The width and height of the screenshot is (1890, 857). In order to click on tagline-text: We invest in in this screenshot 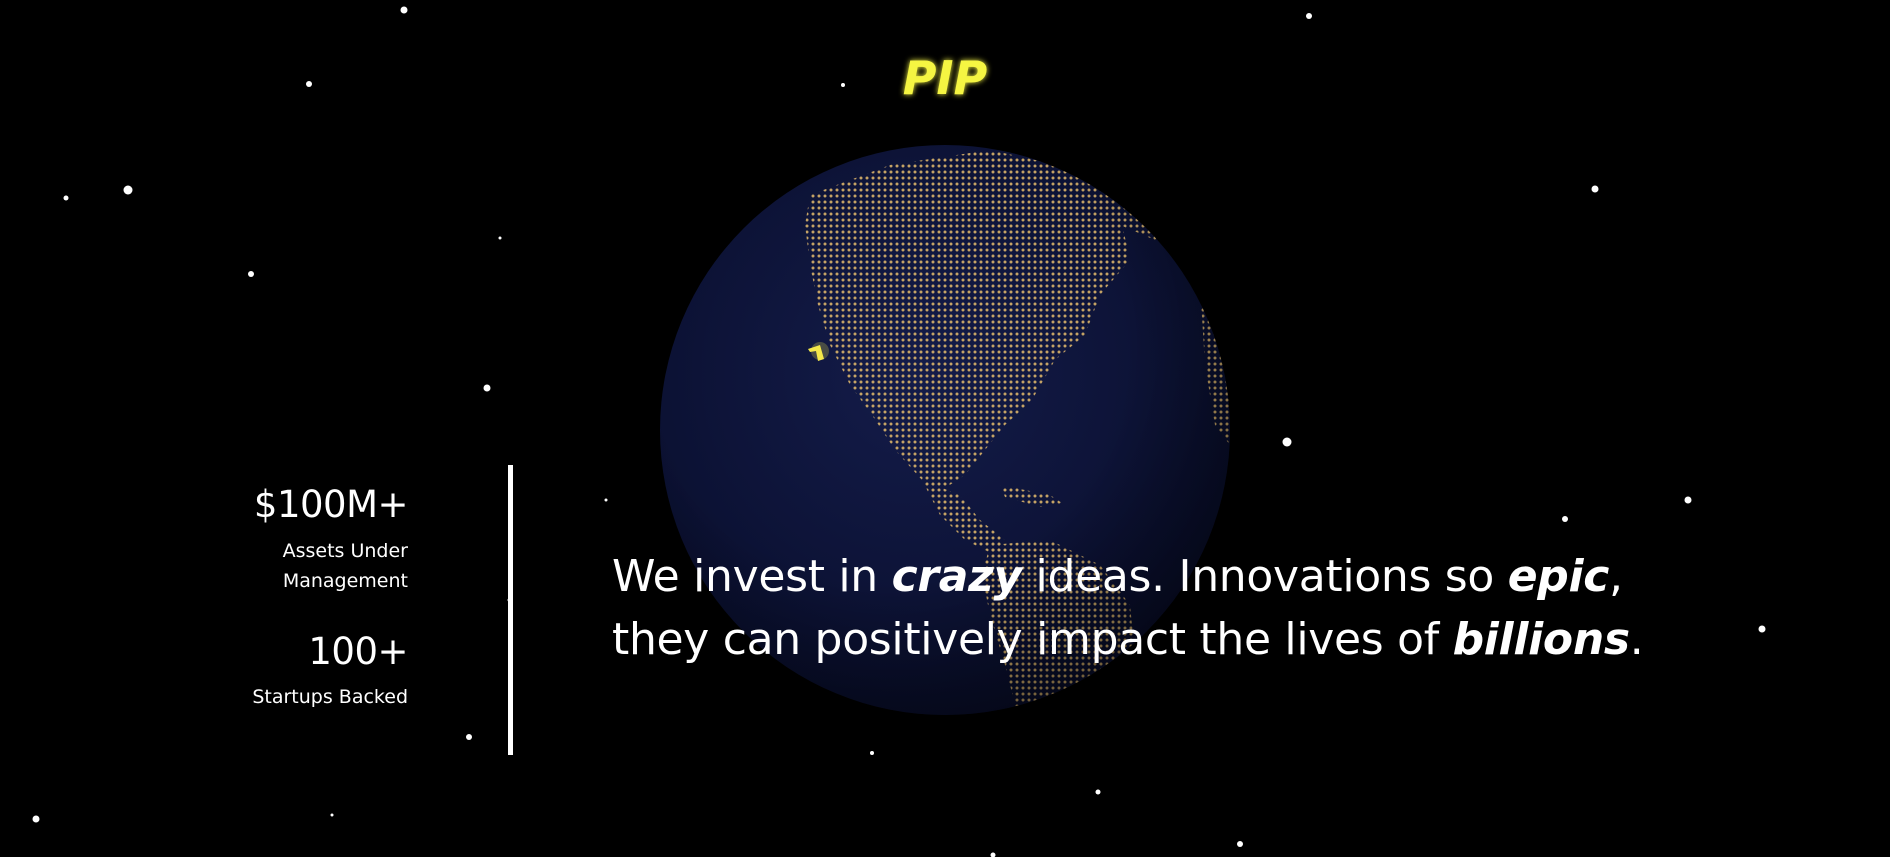, I will do `click(752, 576)`.